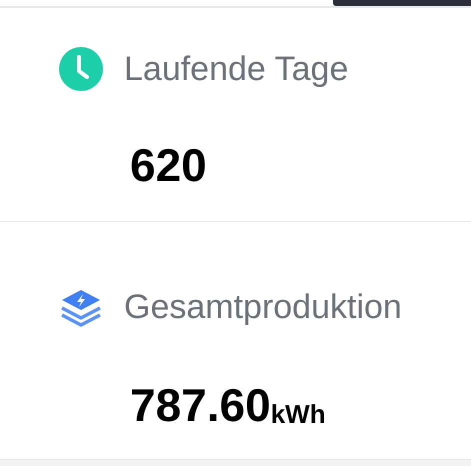 Image resolution: width=471 pixels, height=466 pixels. I want to click on clock-icon, so click(81, 69).